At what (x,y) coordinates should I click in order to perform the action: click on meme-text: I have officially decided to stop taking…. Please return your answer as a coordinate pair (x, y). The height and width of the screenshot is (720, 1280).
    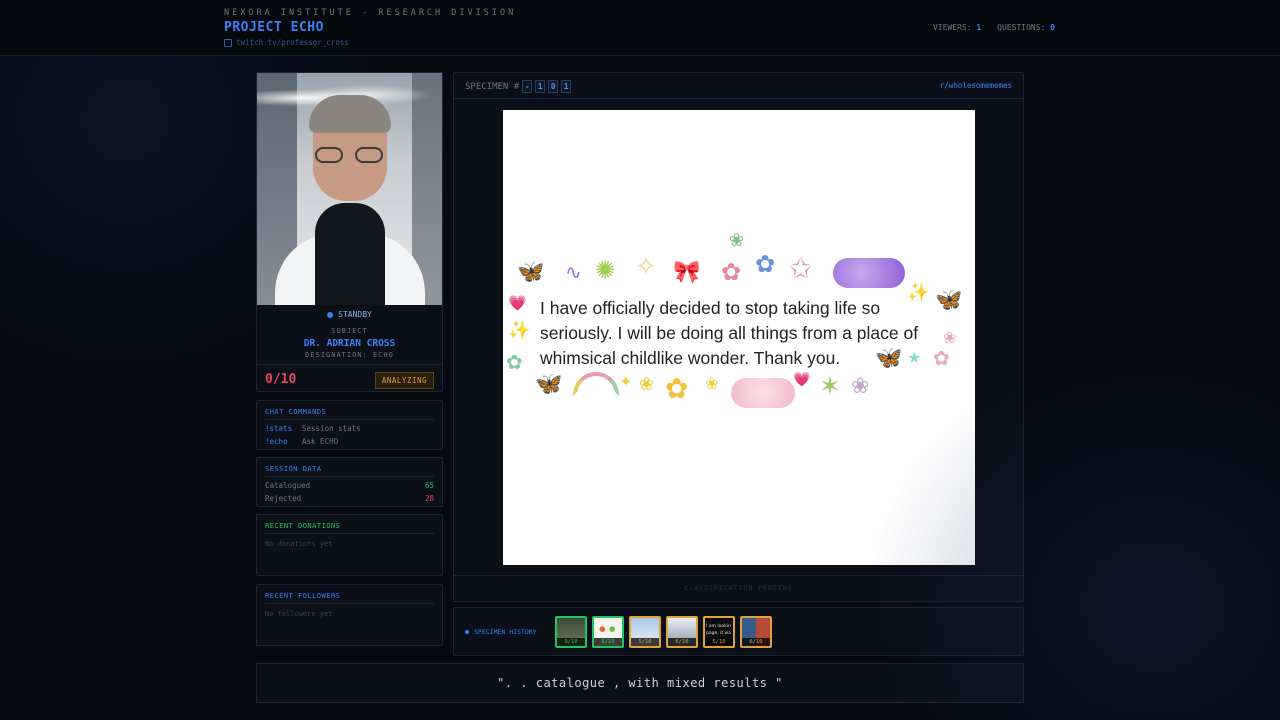
    Looking at the image, I should click on (729, 333).